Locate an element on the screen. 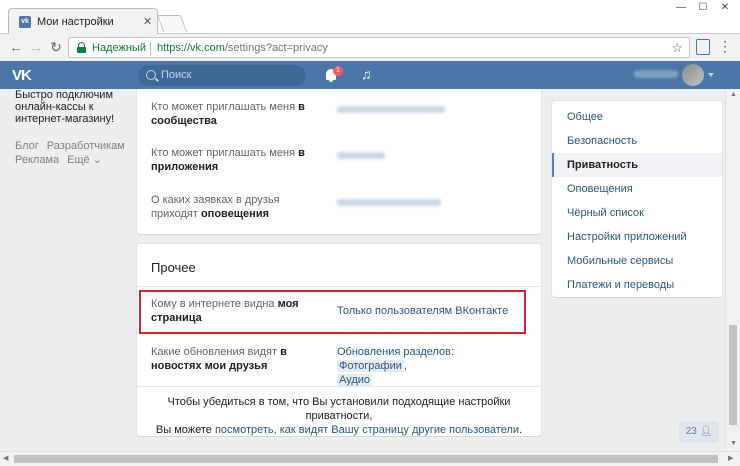 The image size is (740, 466). user-name-blurred is located at coordinates (656, 74).